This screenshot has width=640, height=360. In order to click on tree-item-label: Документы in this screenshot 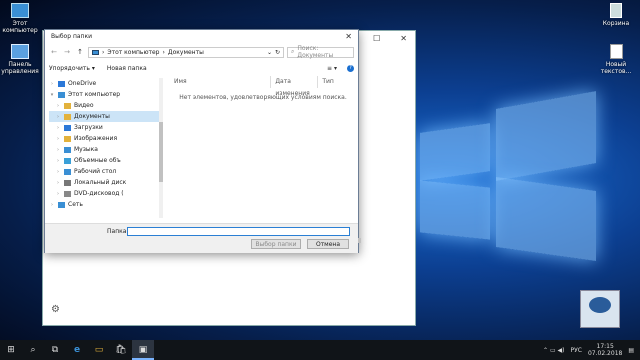, I will do `click(92, 116)`.